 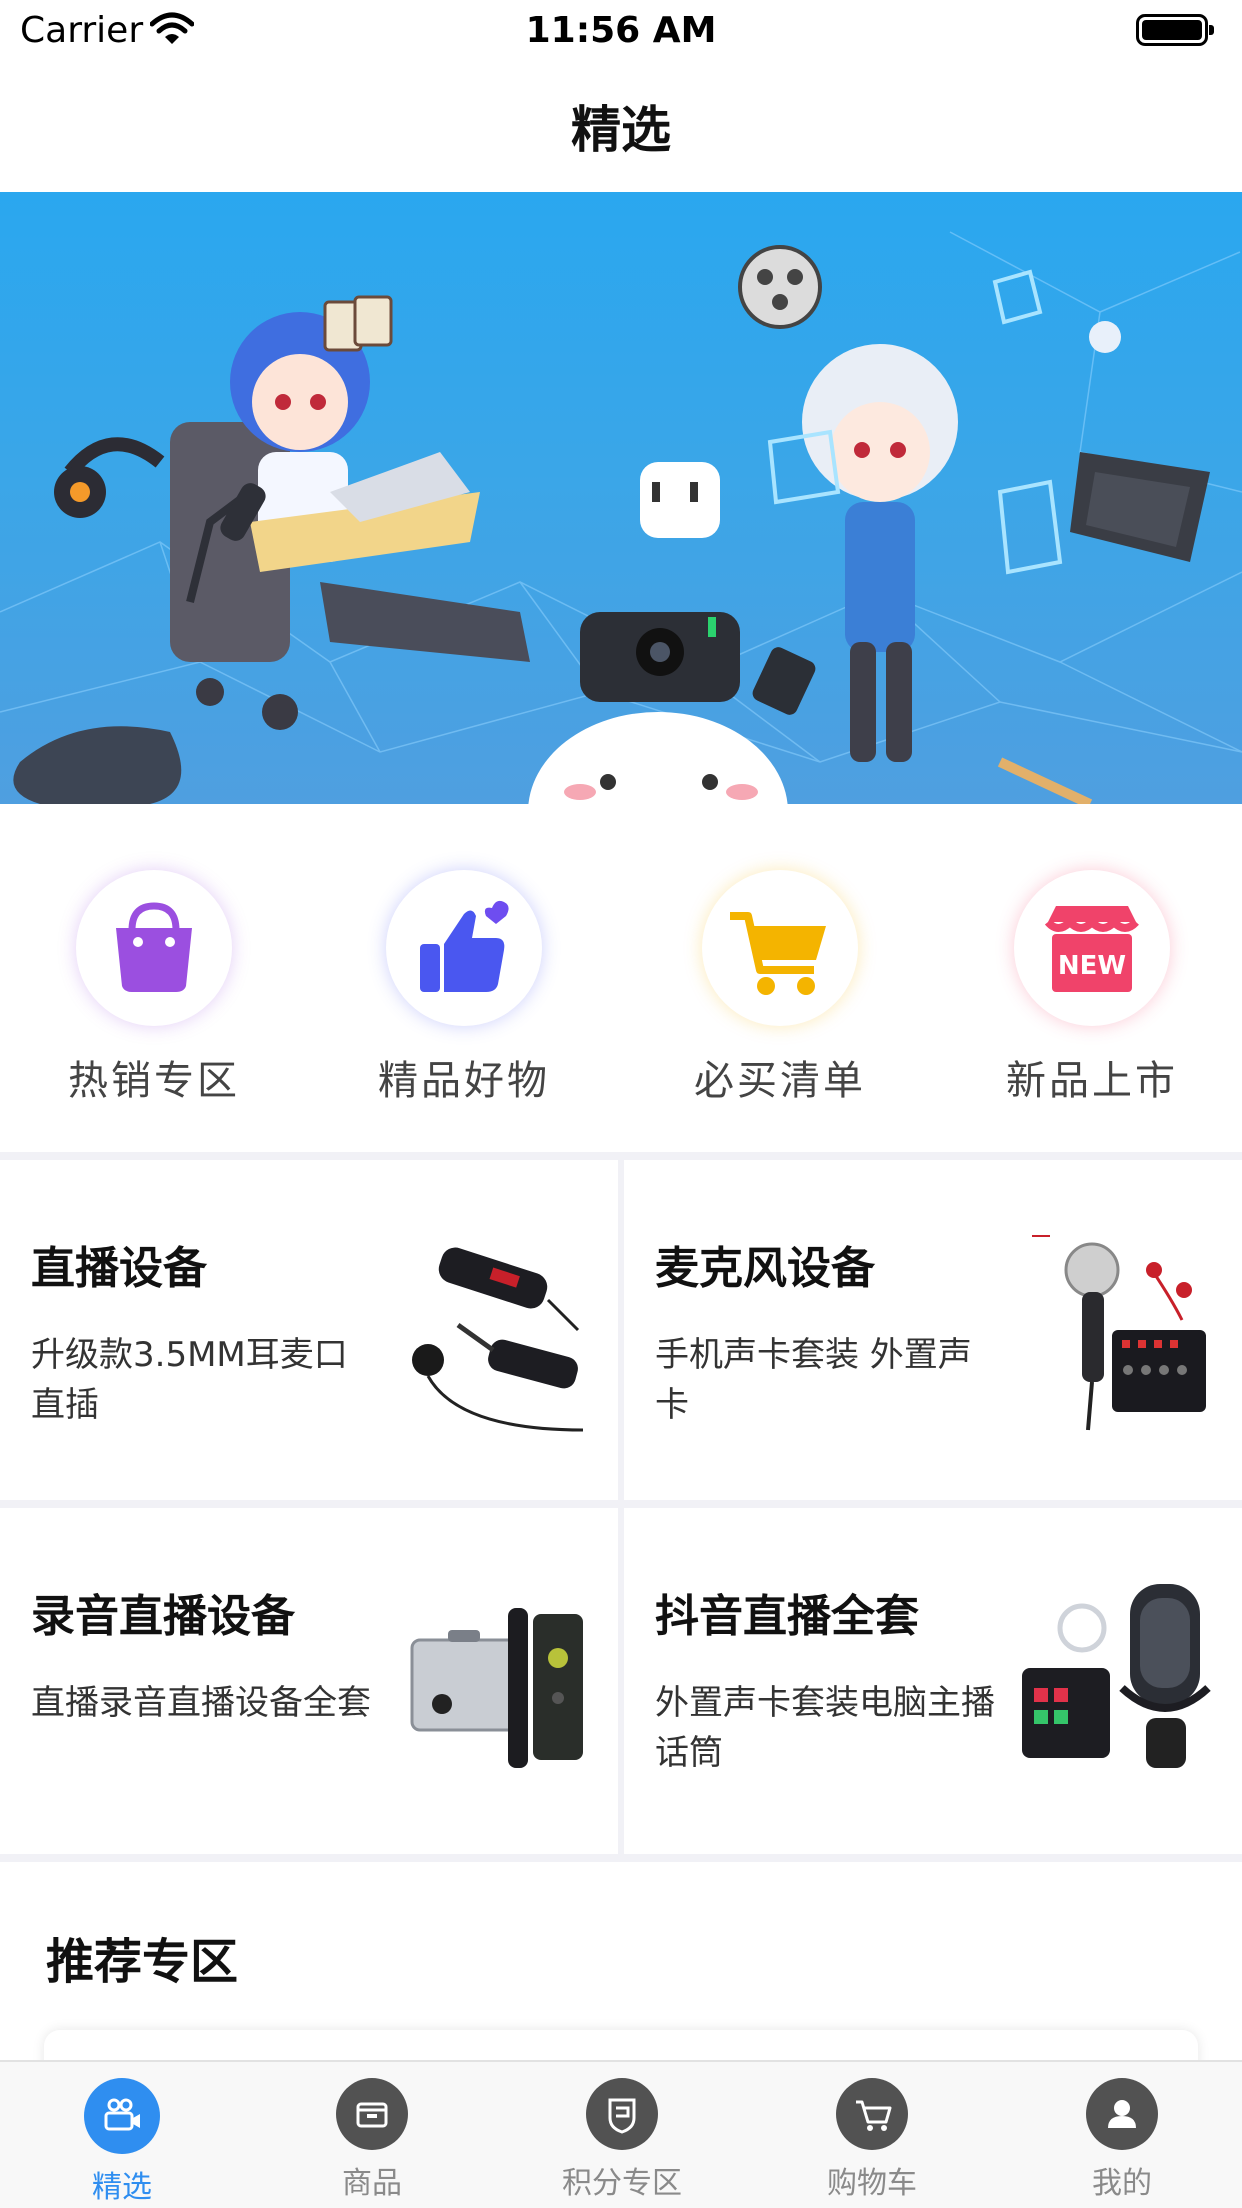 What do you see at coordinates (372, 2183) in the screenshot?
I see `tab-label: 商品` at bounding box center [372, 2183].